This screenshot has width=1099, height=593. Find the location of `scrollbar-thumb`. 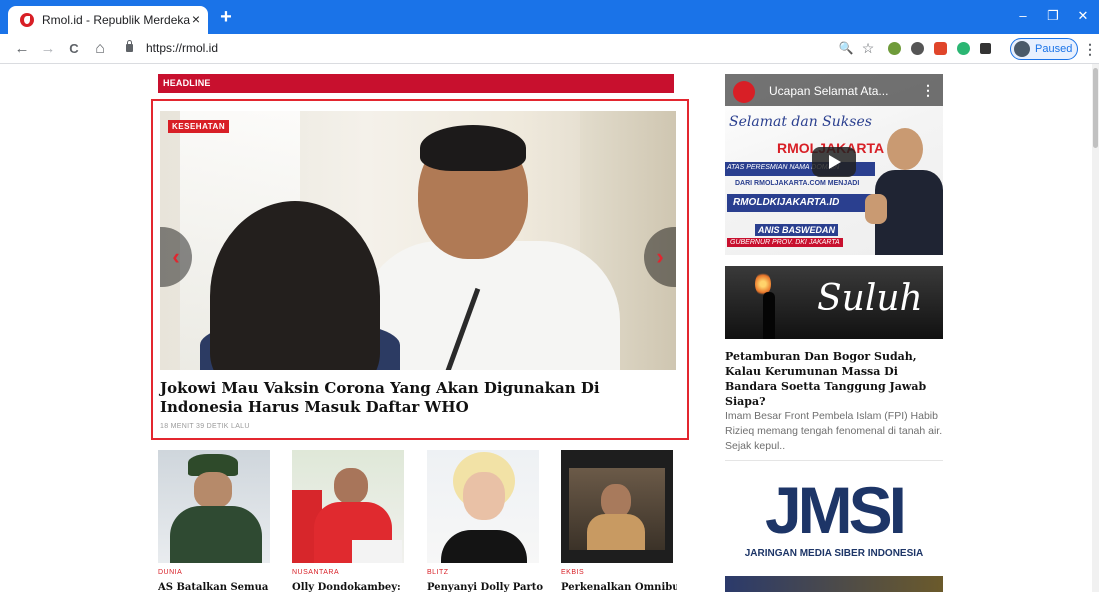

scrollbar-thumb is located at coordinates (1095, 108).